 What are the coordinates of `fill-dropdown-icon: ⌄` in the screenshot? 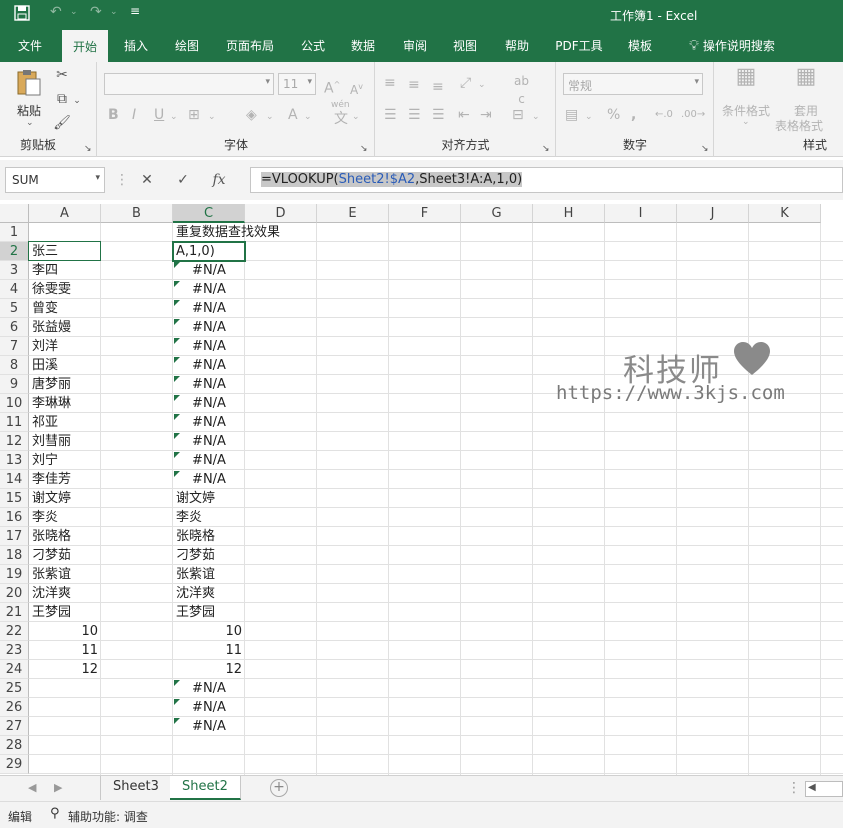 It's located at (270, 117).